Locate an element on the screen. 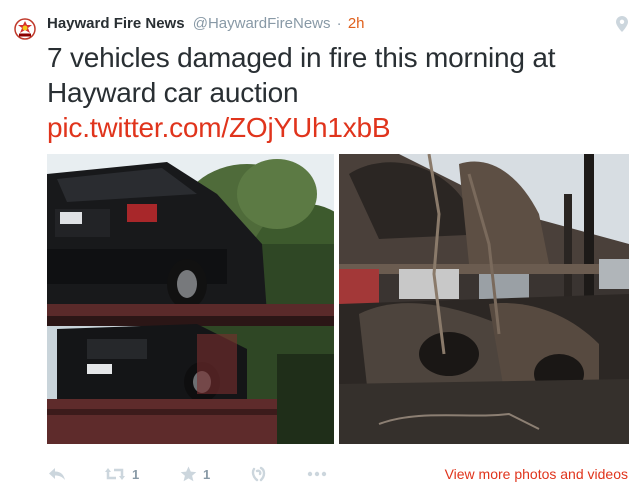 This screenshot has width=644, height=502. favorite-count: 1 is located at coordinates (207, 474).